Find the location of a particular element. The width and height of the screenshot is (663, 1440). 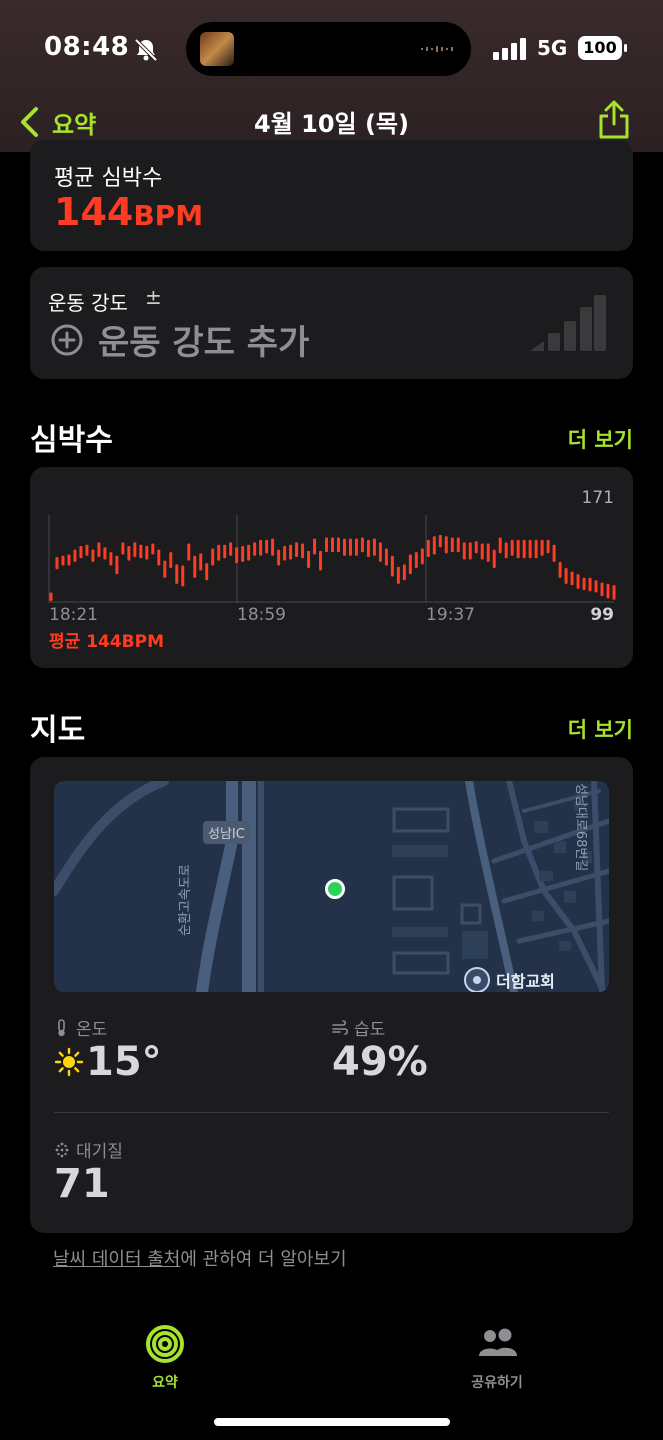

weather-source-note: 날씨 데이터 출처에 관하여 더 알아보기 is located at coordinates (200, 1258).